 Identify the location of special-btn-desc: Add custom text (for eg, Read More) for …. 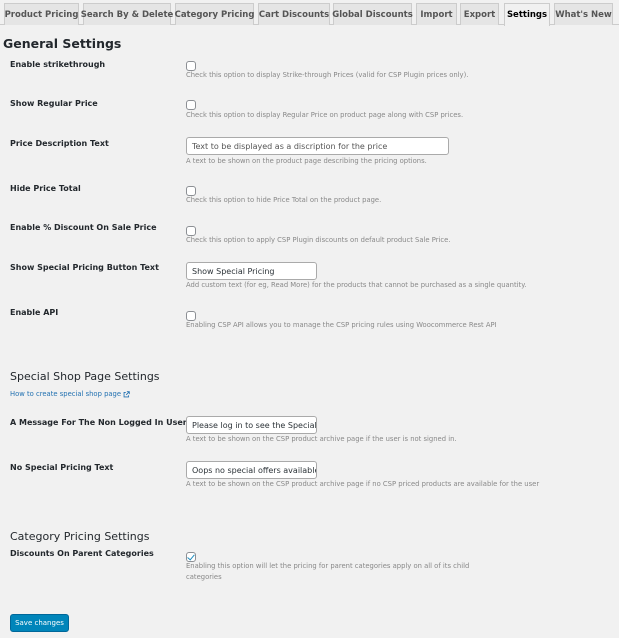
(356, 285).